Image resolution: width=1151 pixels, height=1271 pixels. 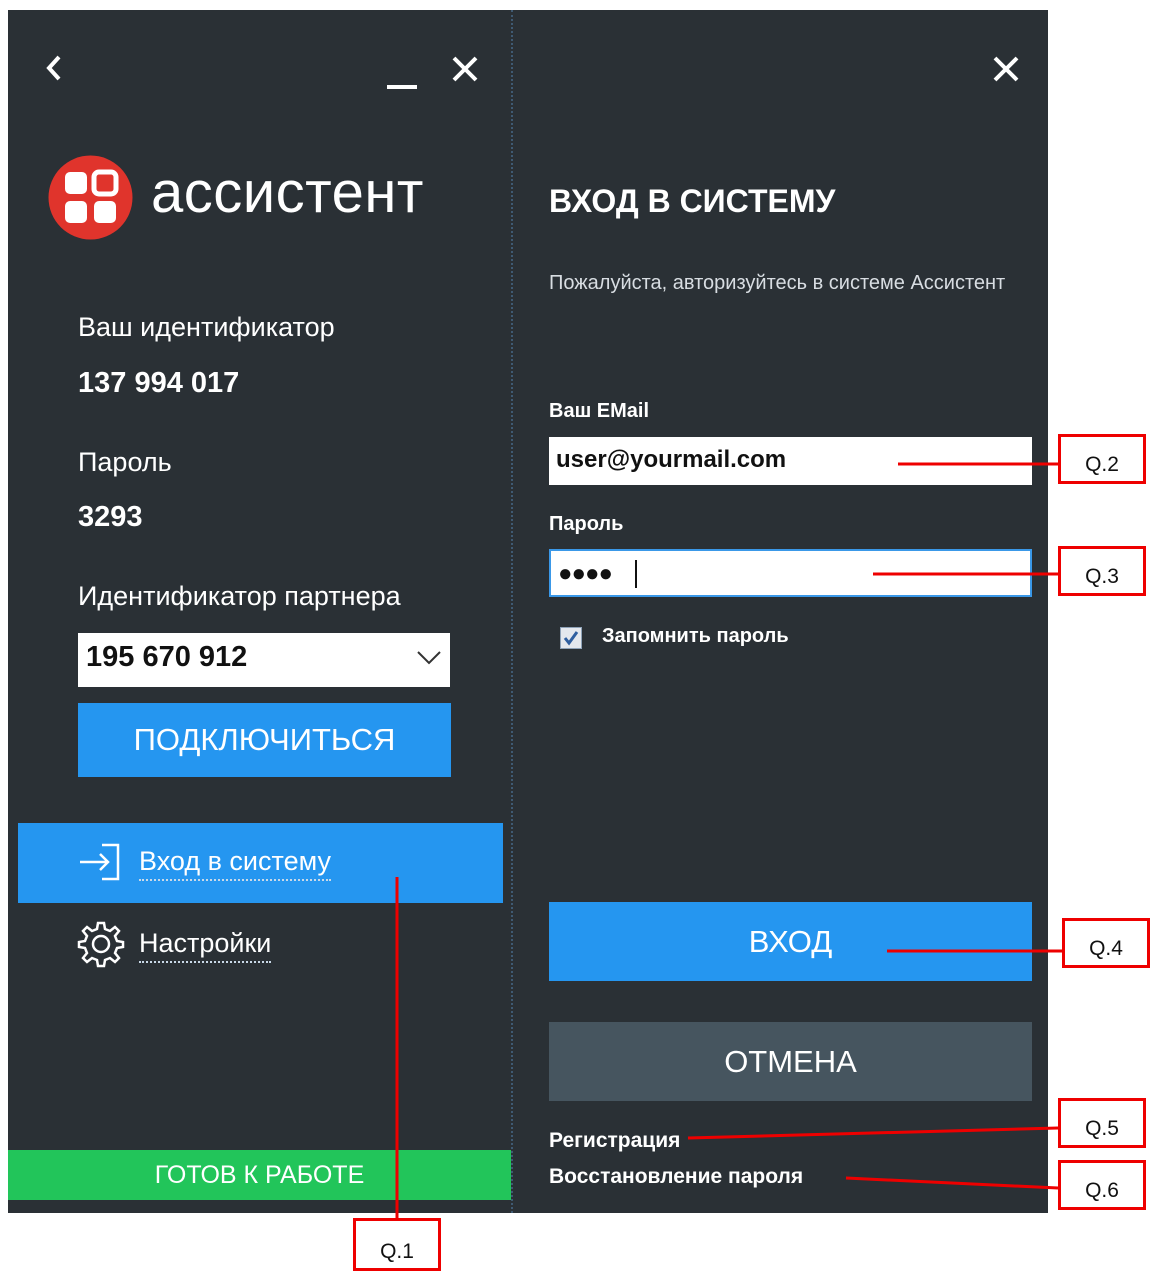 What do you see at coordinates (402, 76) in the screenshot?
I see `minimize-button` at bounding box center [402, 76].